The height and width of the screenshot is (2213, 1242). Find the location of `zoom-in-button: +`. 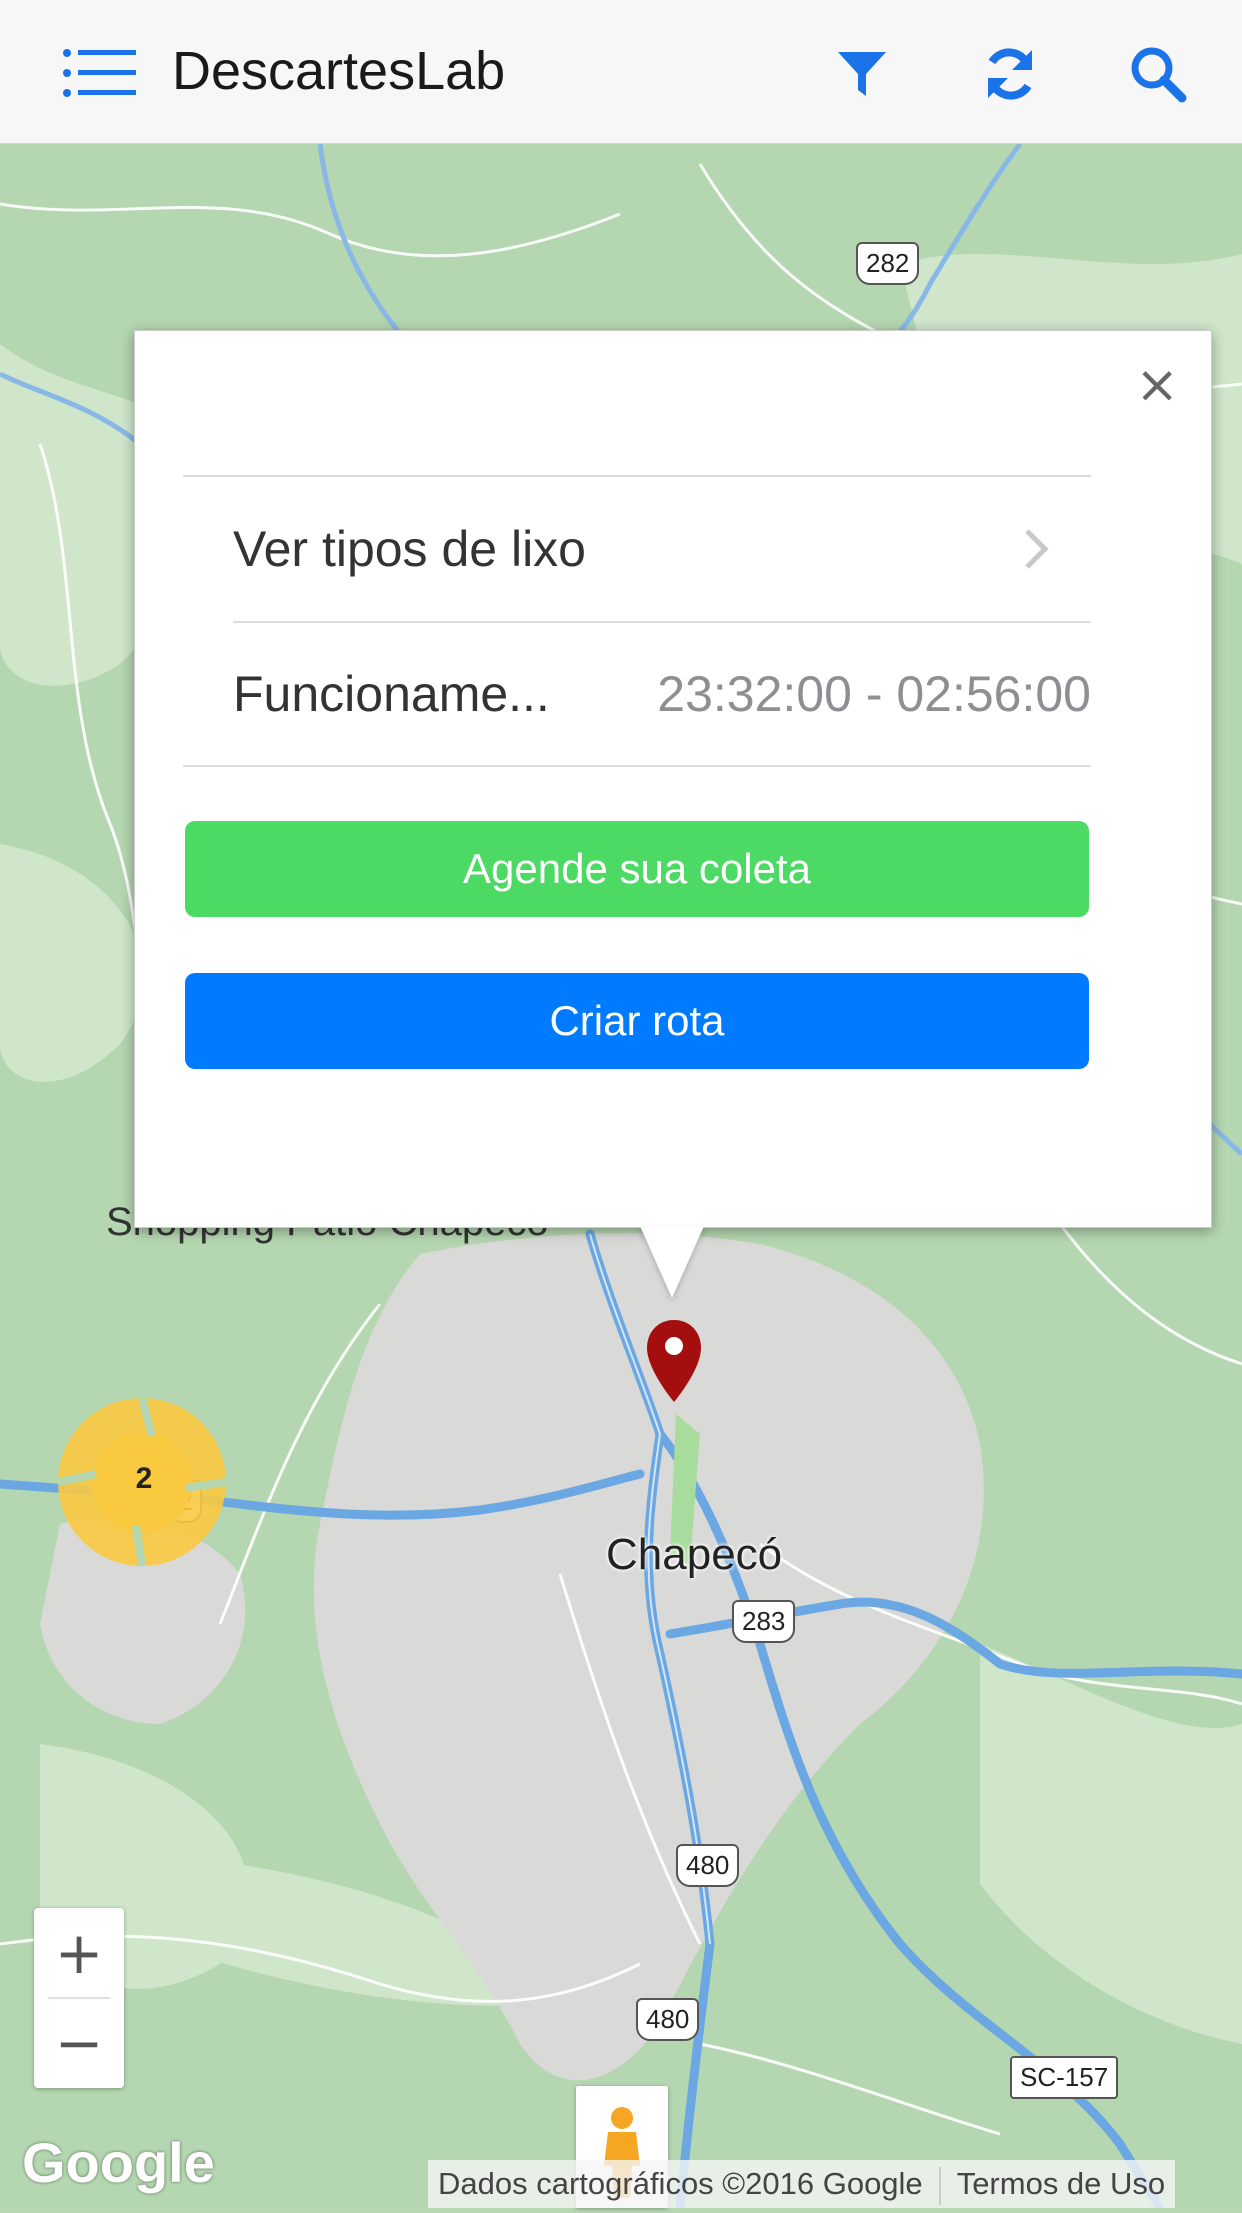

zoom-in-button: + is located at coordinates (79, 1953).